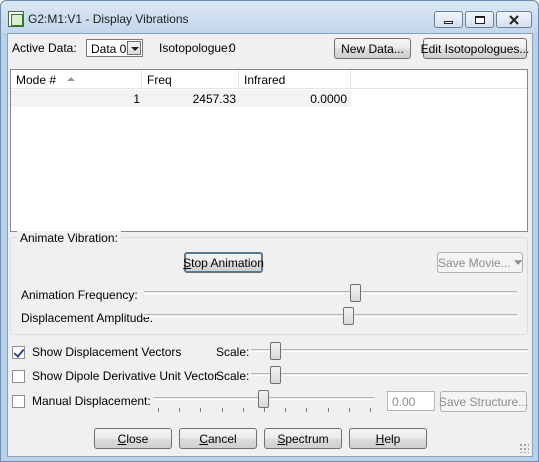 The height and width of the screenshot is (462, 539). I want to click on close-icon, so click(514, 19).